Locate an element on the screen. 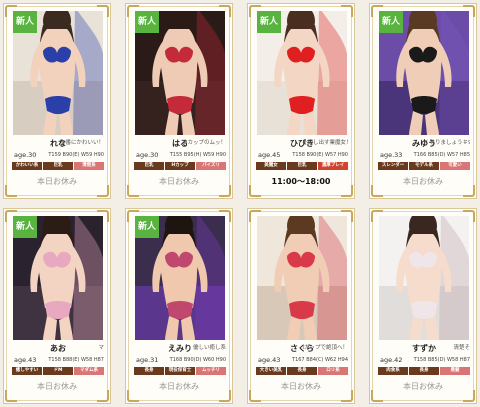 This screenshot has height=407, width=480. cast-tag: ロリ系 is located at coordinates (333, 371).